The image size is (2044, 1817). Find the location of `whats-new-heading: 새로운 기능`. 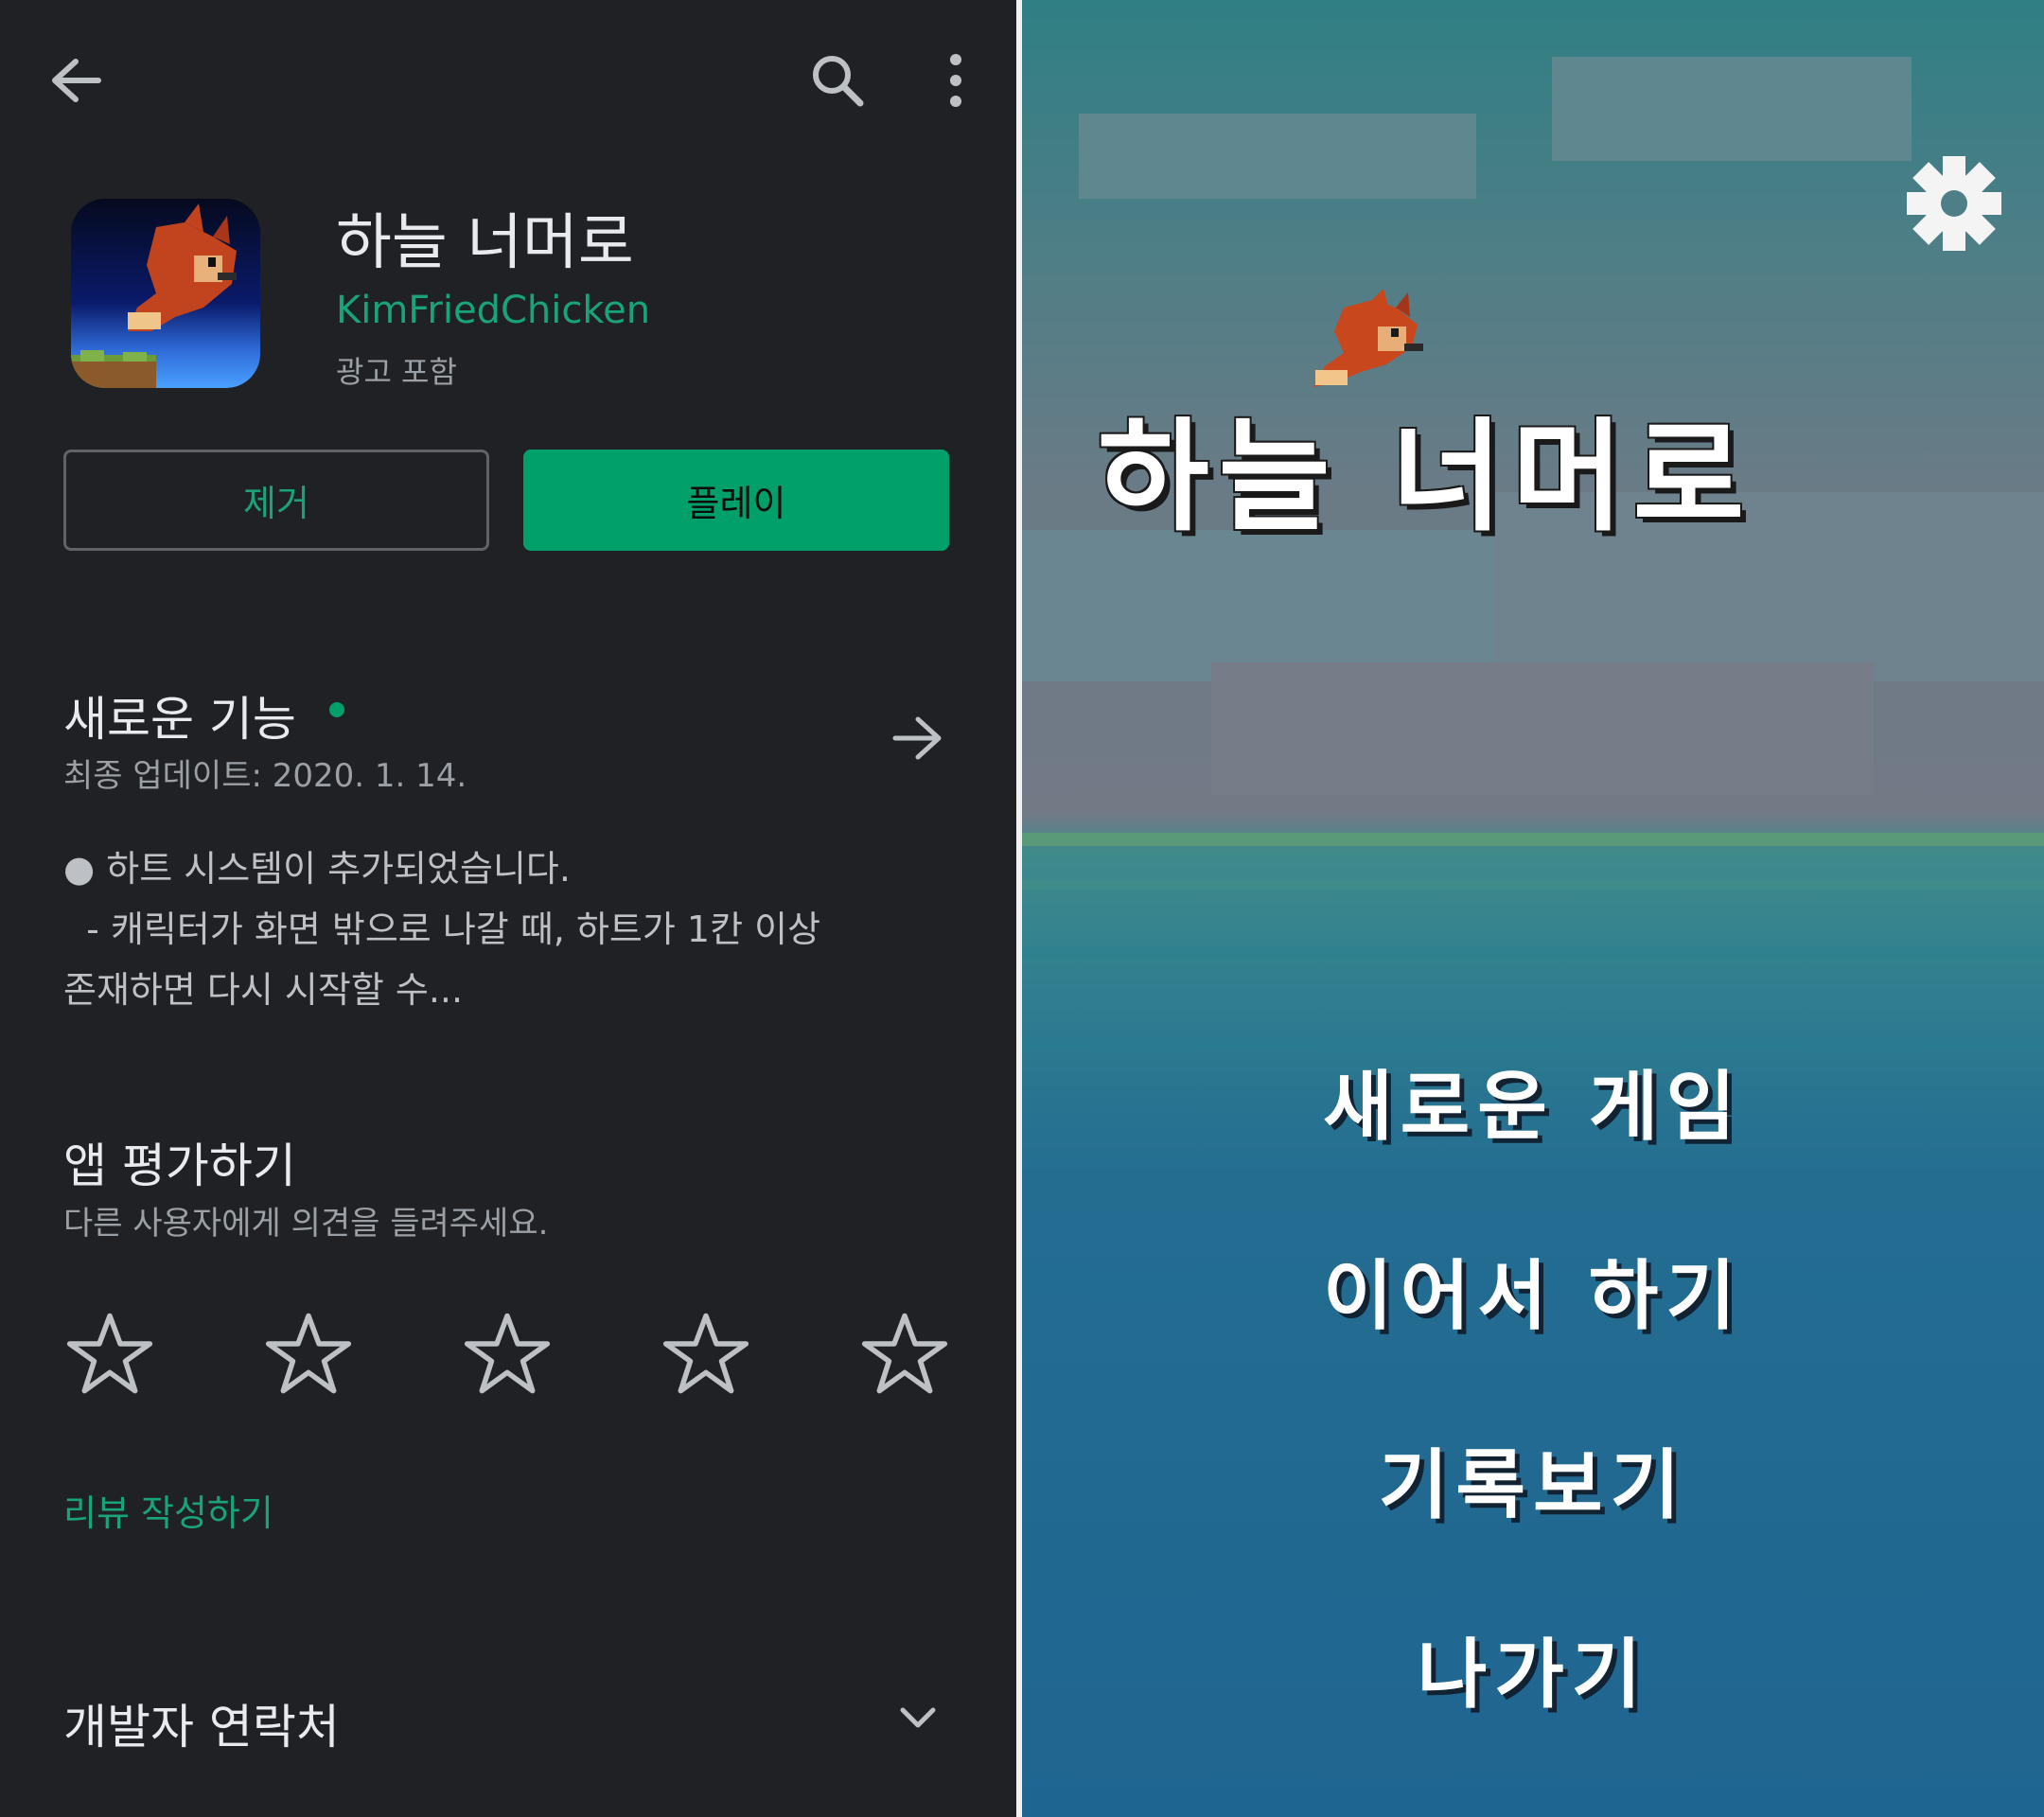

whats-new-heading: 새로운 기능 is located at coordinates (179, 719).